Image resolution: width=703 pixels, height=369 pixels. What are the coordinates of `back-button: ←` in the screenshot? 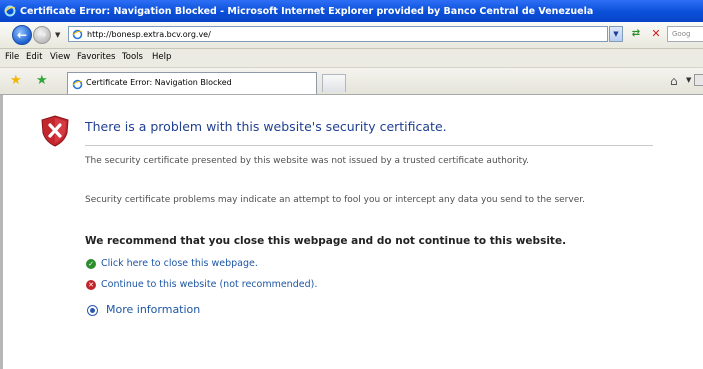 It's located at (22, 35).